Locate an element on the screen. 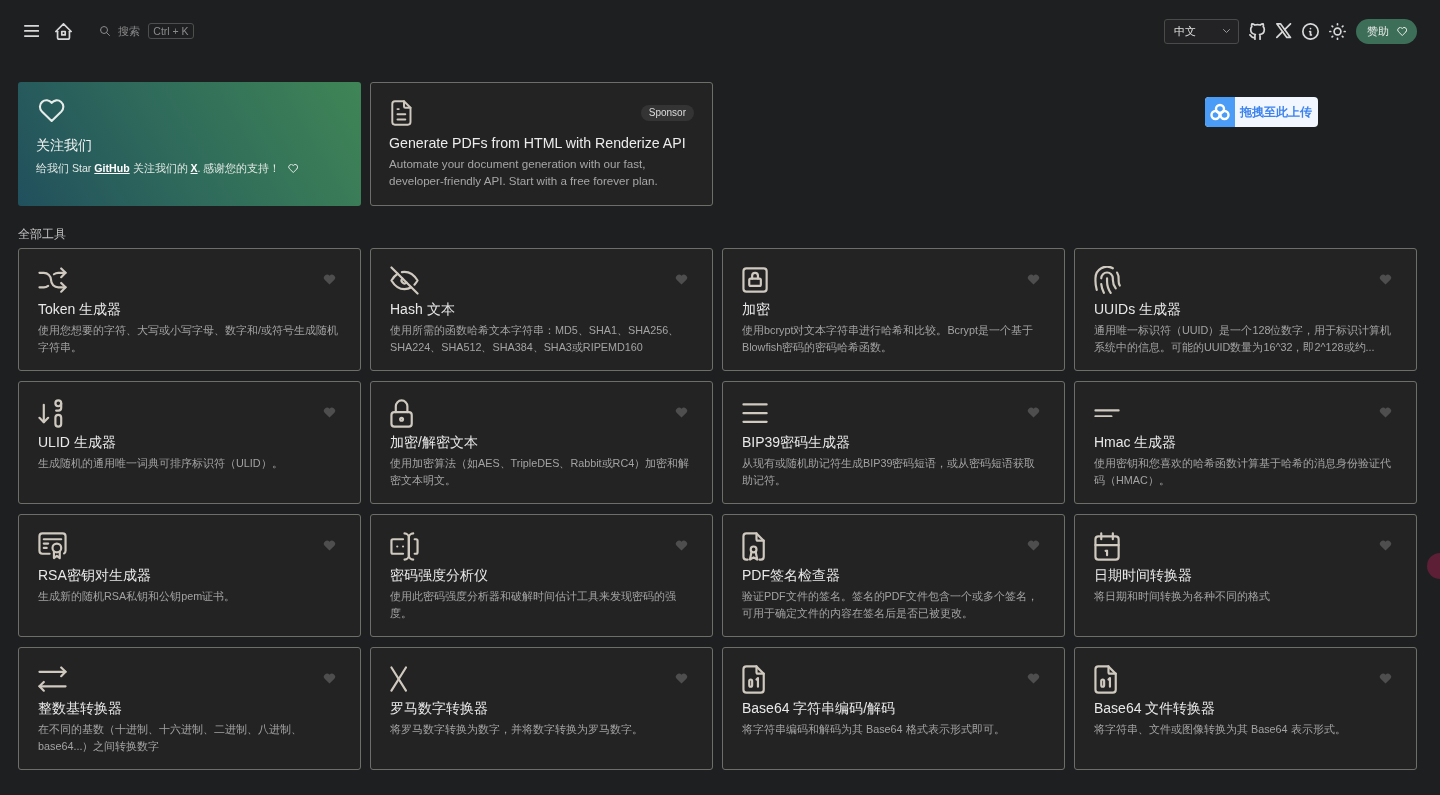  tool-title: 罗马数字转换器 is located at coordinates (439, 708).